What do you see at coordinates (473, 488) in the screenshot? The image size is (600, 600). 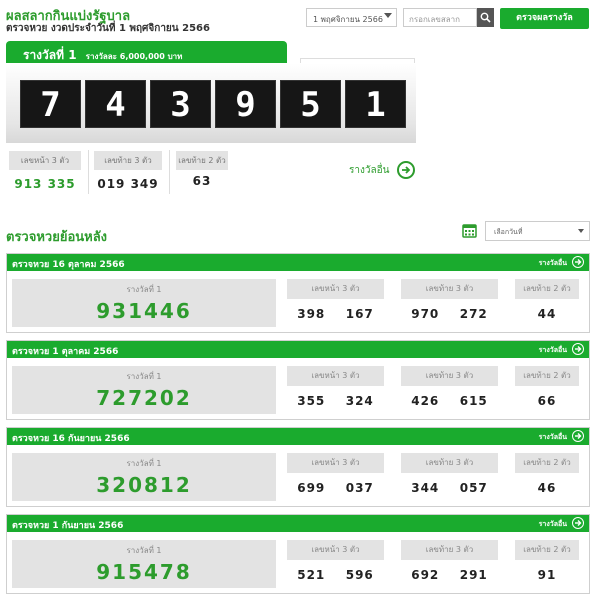 I see `last-3-value: 057` at bounding box center [473, 488].